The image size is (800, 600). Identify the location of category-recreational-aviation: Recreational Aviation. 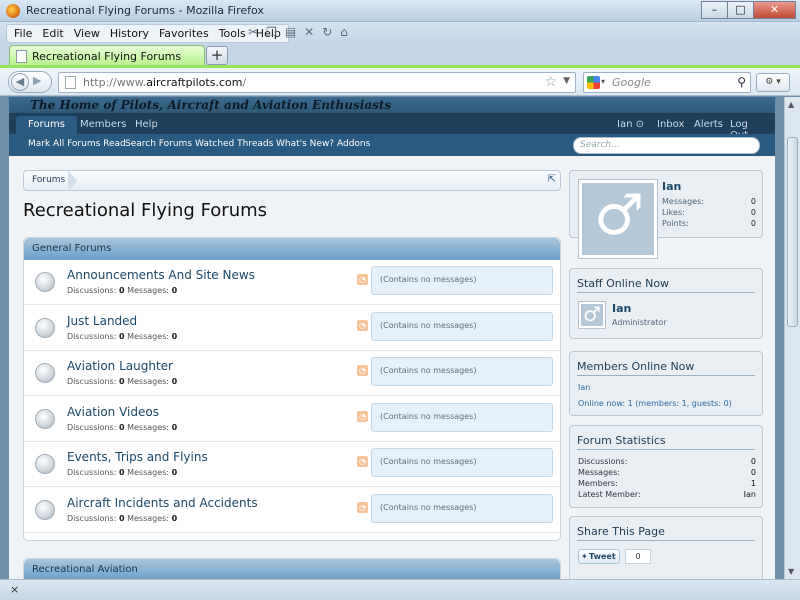
(292, 568).